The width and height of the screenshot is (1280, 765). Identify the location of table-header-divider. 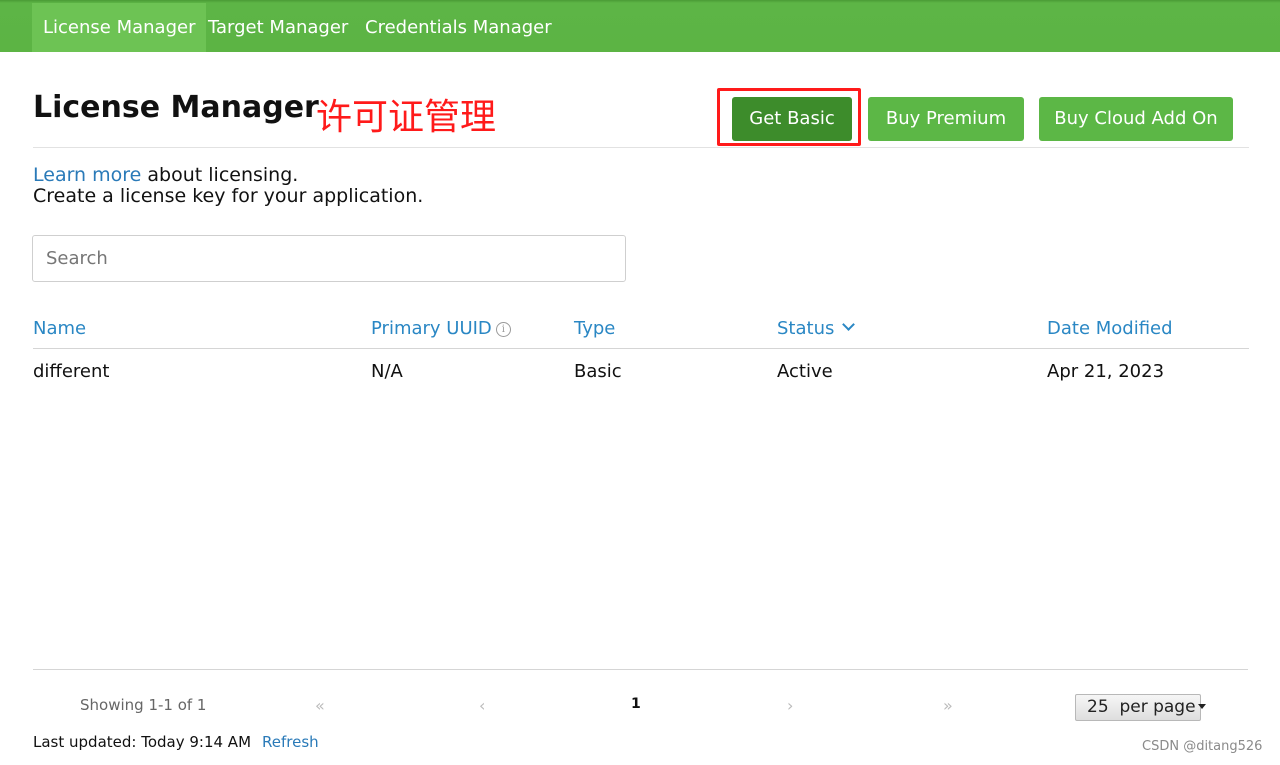
(641, 348).